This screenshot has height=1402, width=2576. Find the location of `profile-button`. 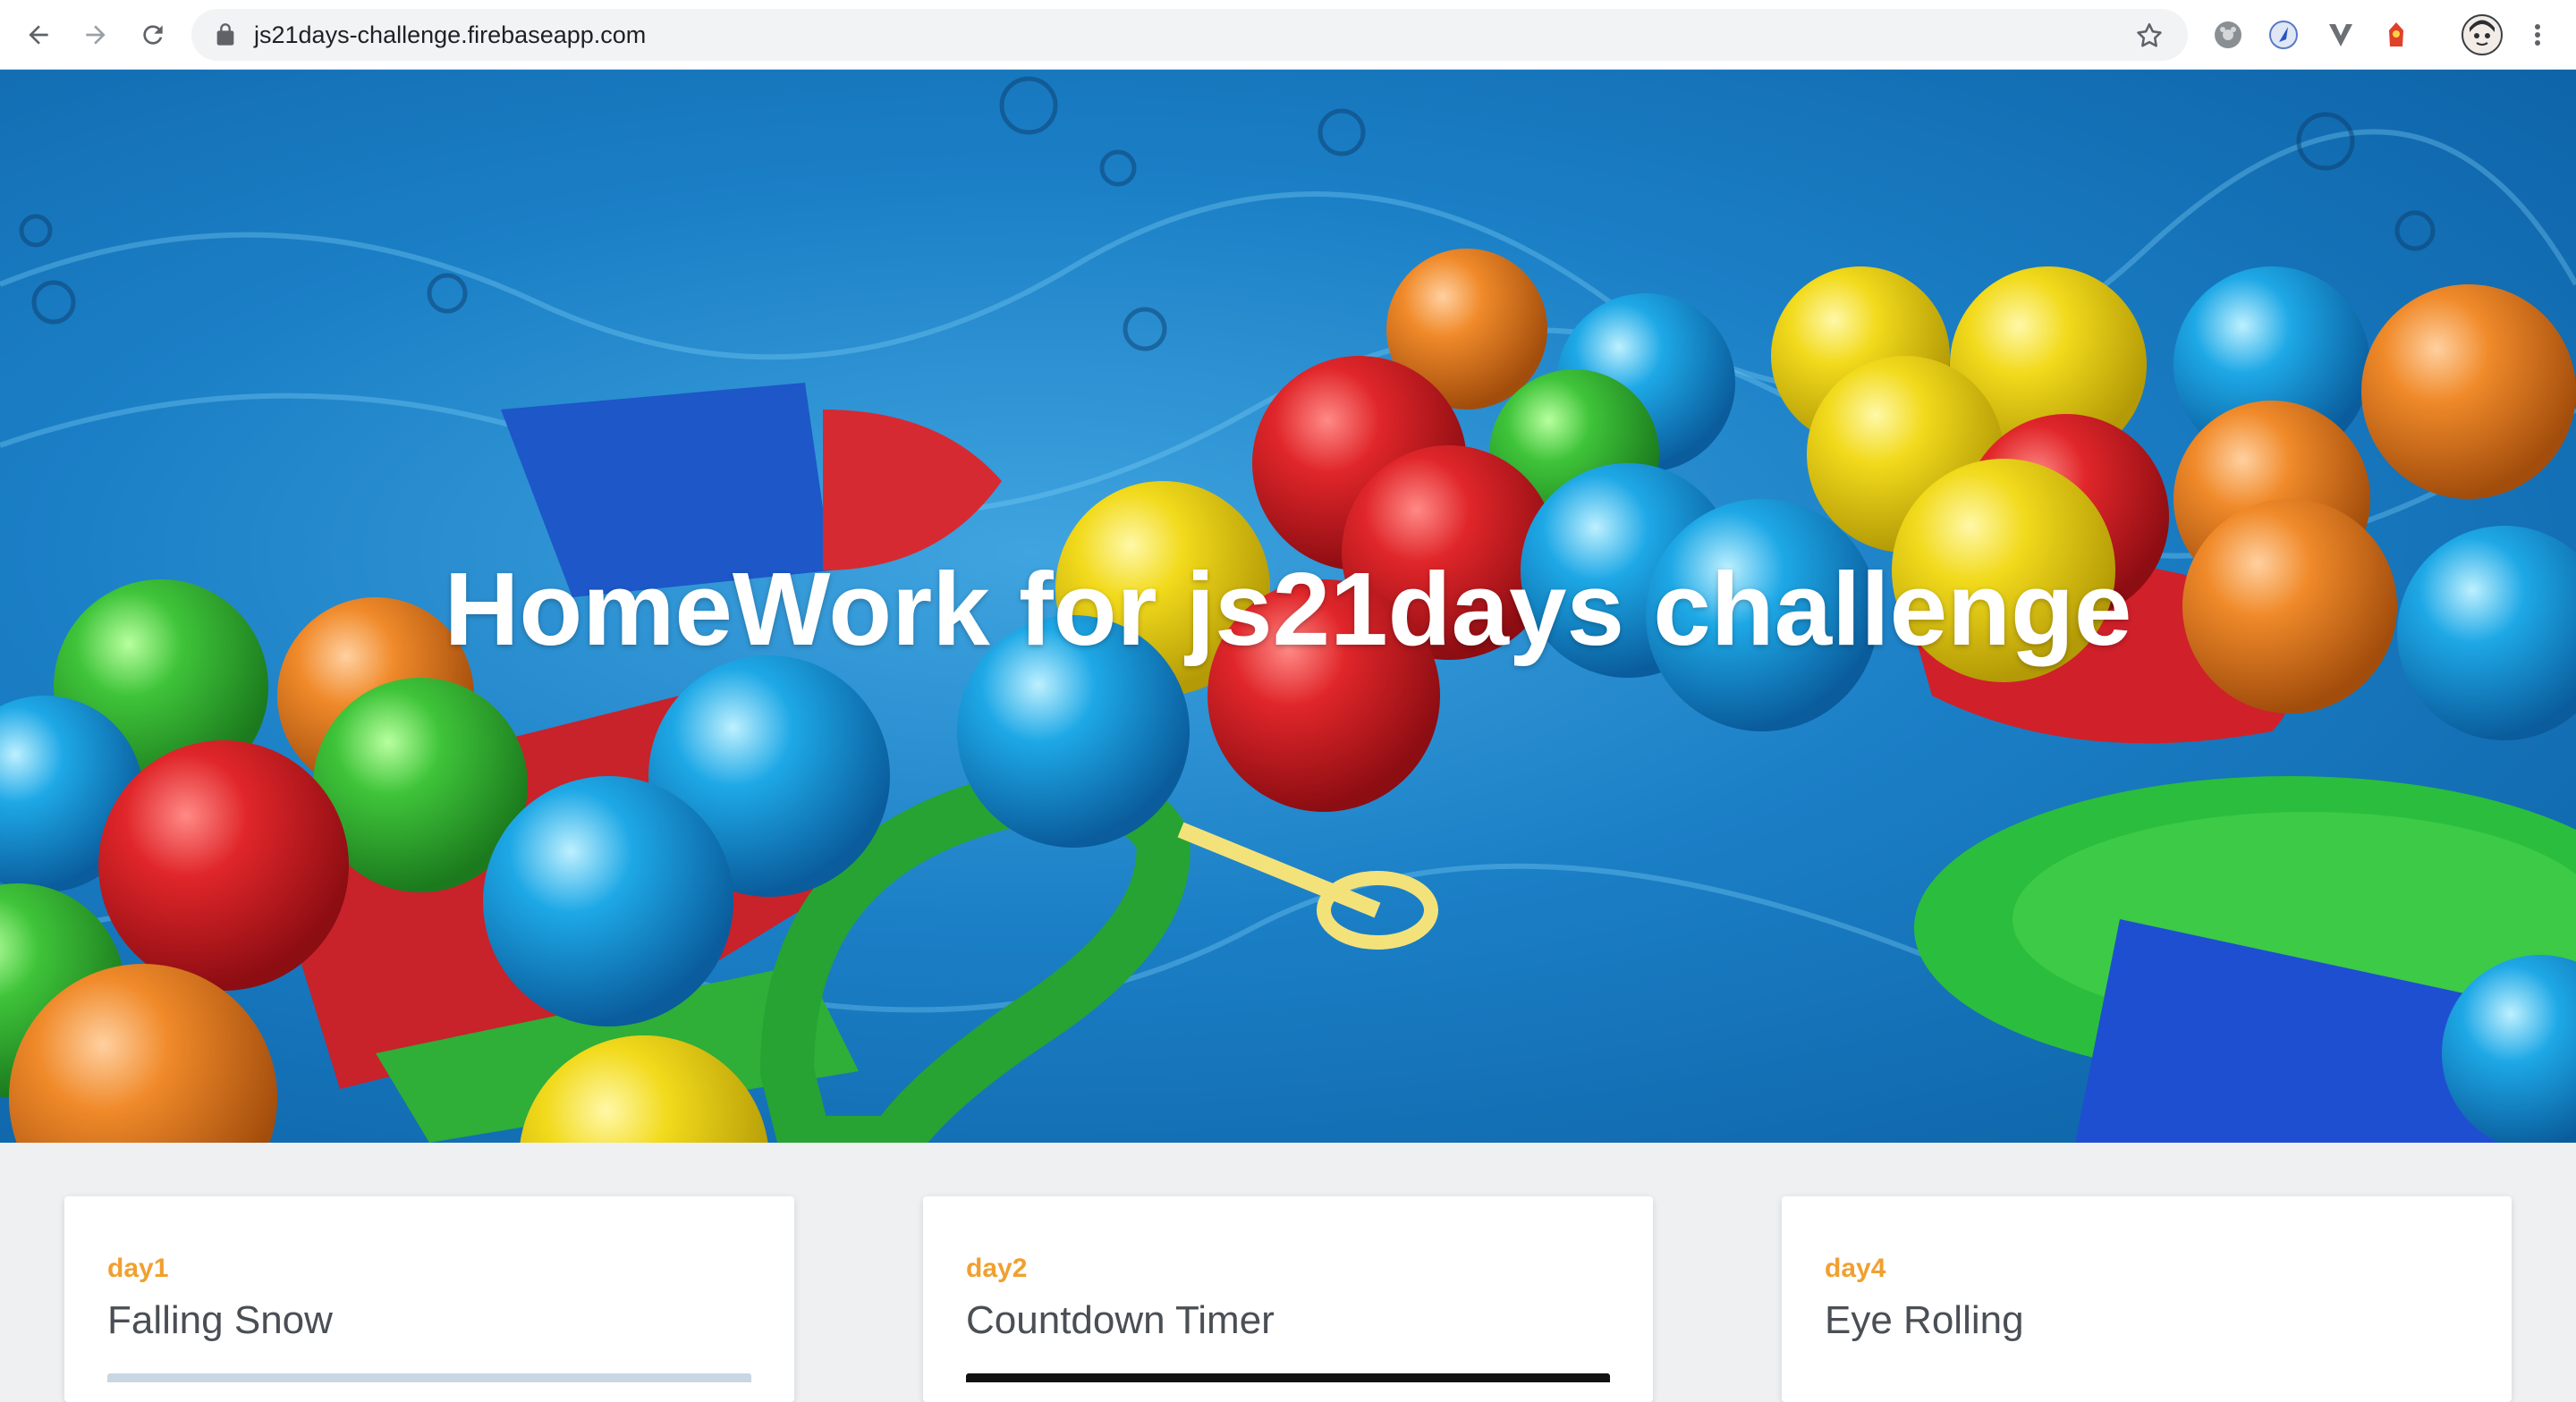

profile-button is located at coordinates (2482, 34).